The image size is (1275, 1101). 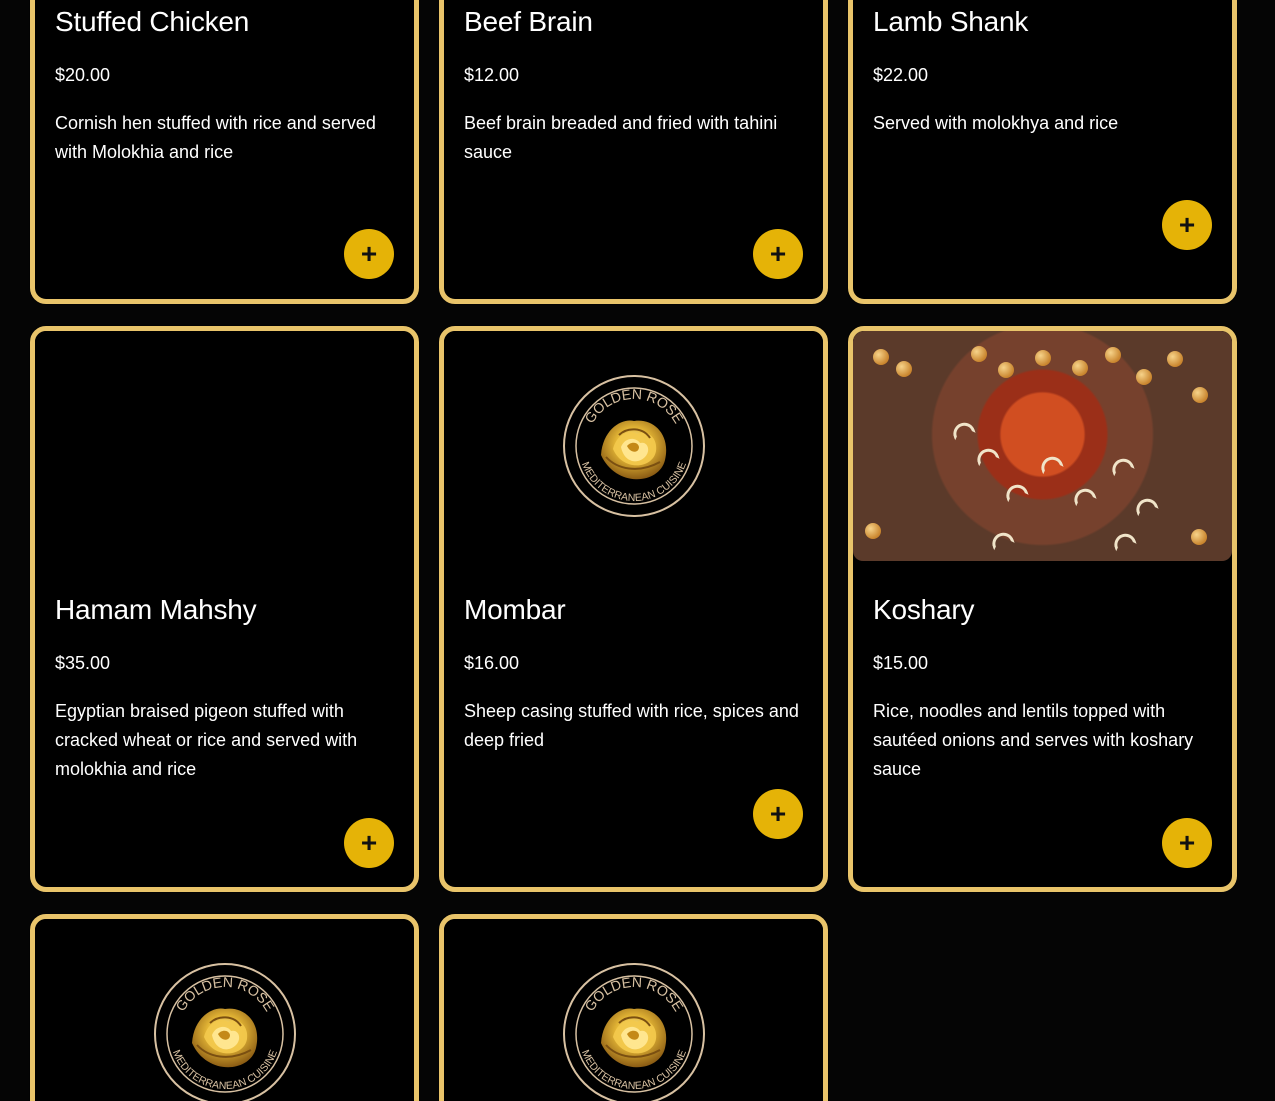 I want to click on menu-item-title: Mombar, so click(x=515, y=609).